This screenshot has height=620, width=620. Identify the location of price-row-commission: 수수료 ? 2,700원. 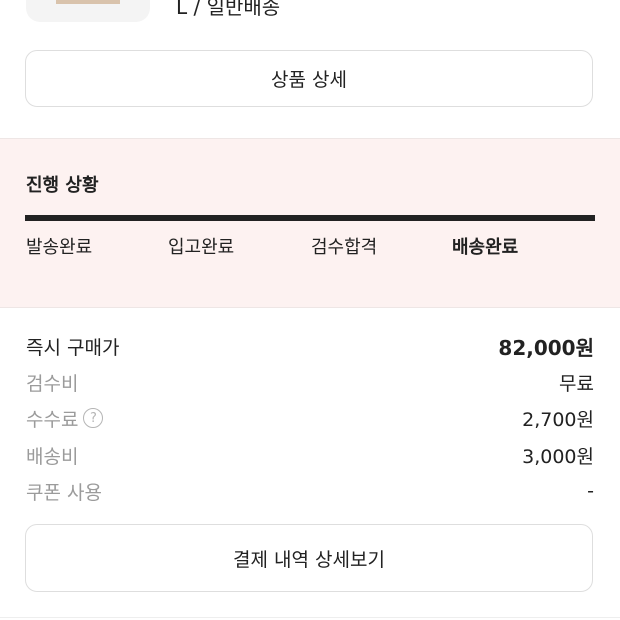
(310, 418).